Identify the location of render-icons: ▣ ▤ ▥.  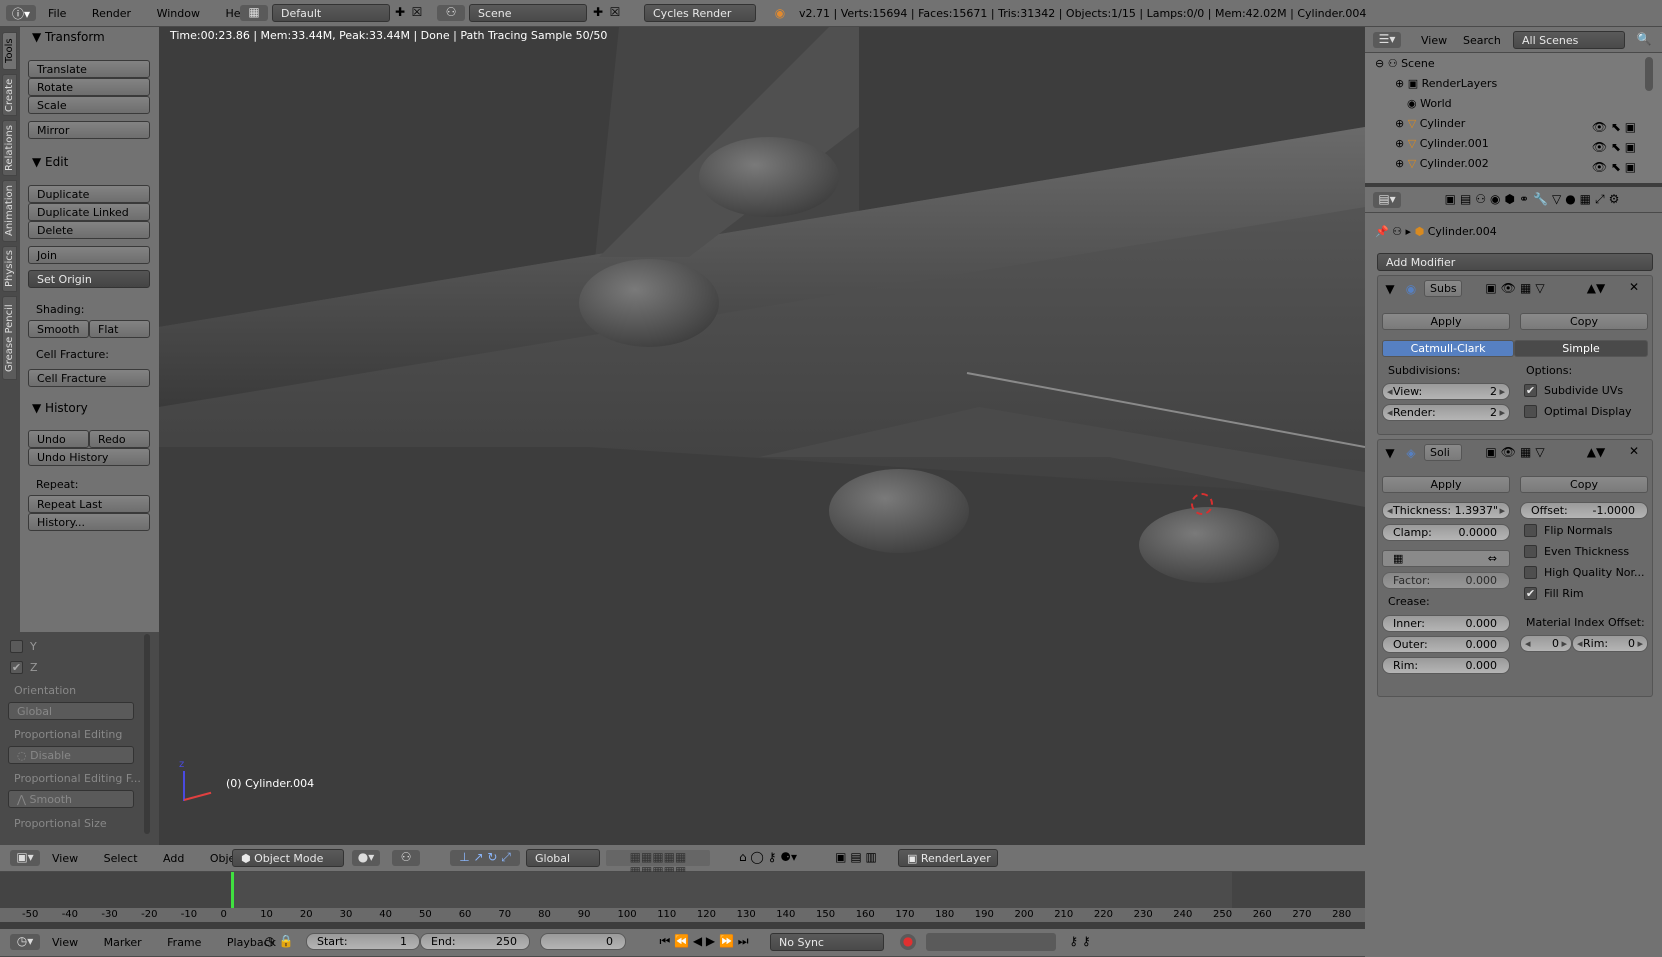
(856, 858).